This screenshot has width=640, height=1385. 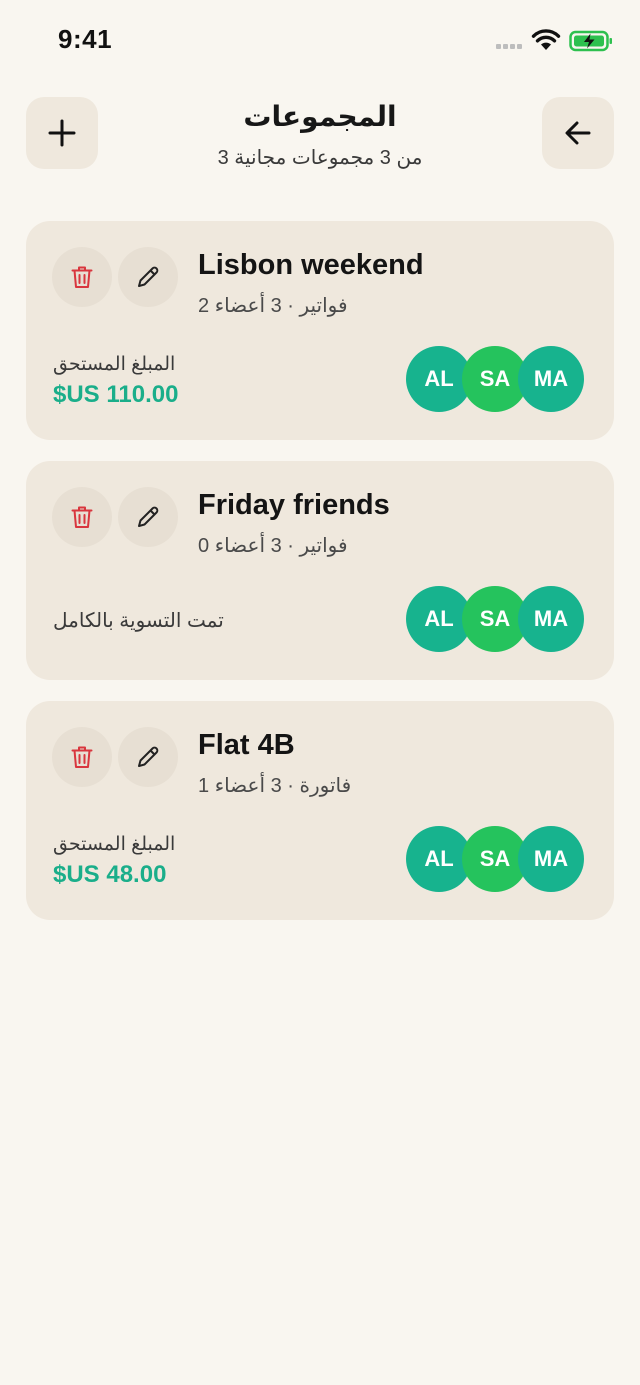 I want to click on group-name: Friday friends, so click(x=294, y=505).